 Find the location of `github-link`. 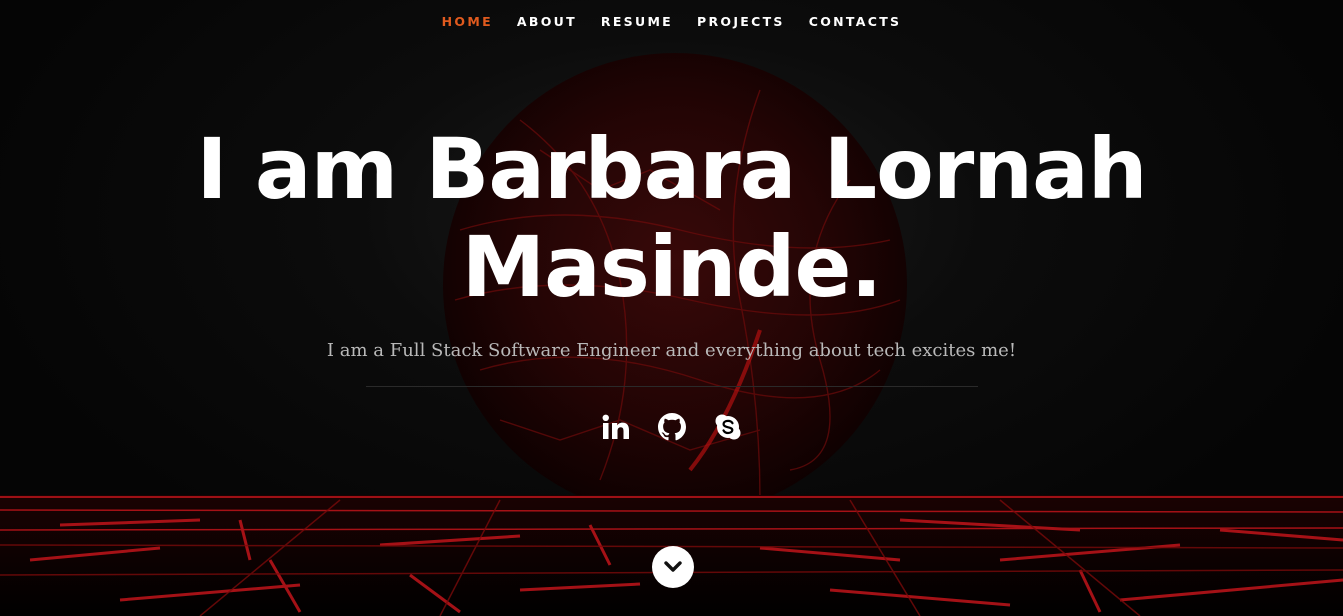

github-link is located at coordinates (672, 427).